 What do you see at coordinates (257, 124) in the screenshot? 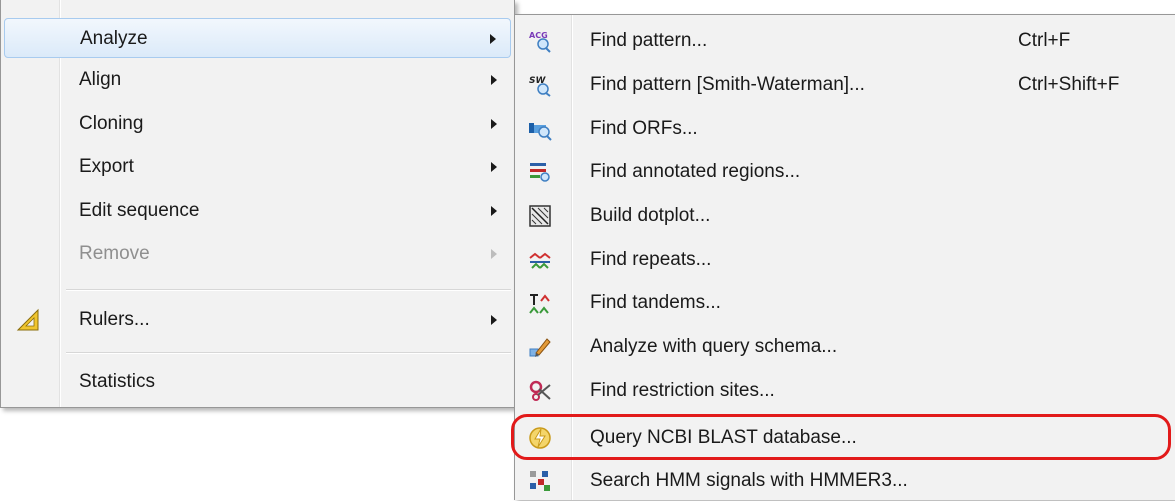
I see `menu-item-cloning: Cloning` at bounding box center [257, 124].